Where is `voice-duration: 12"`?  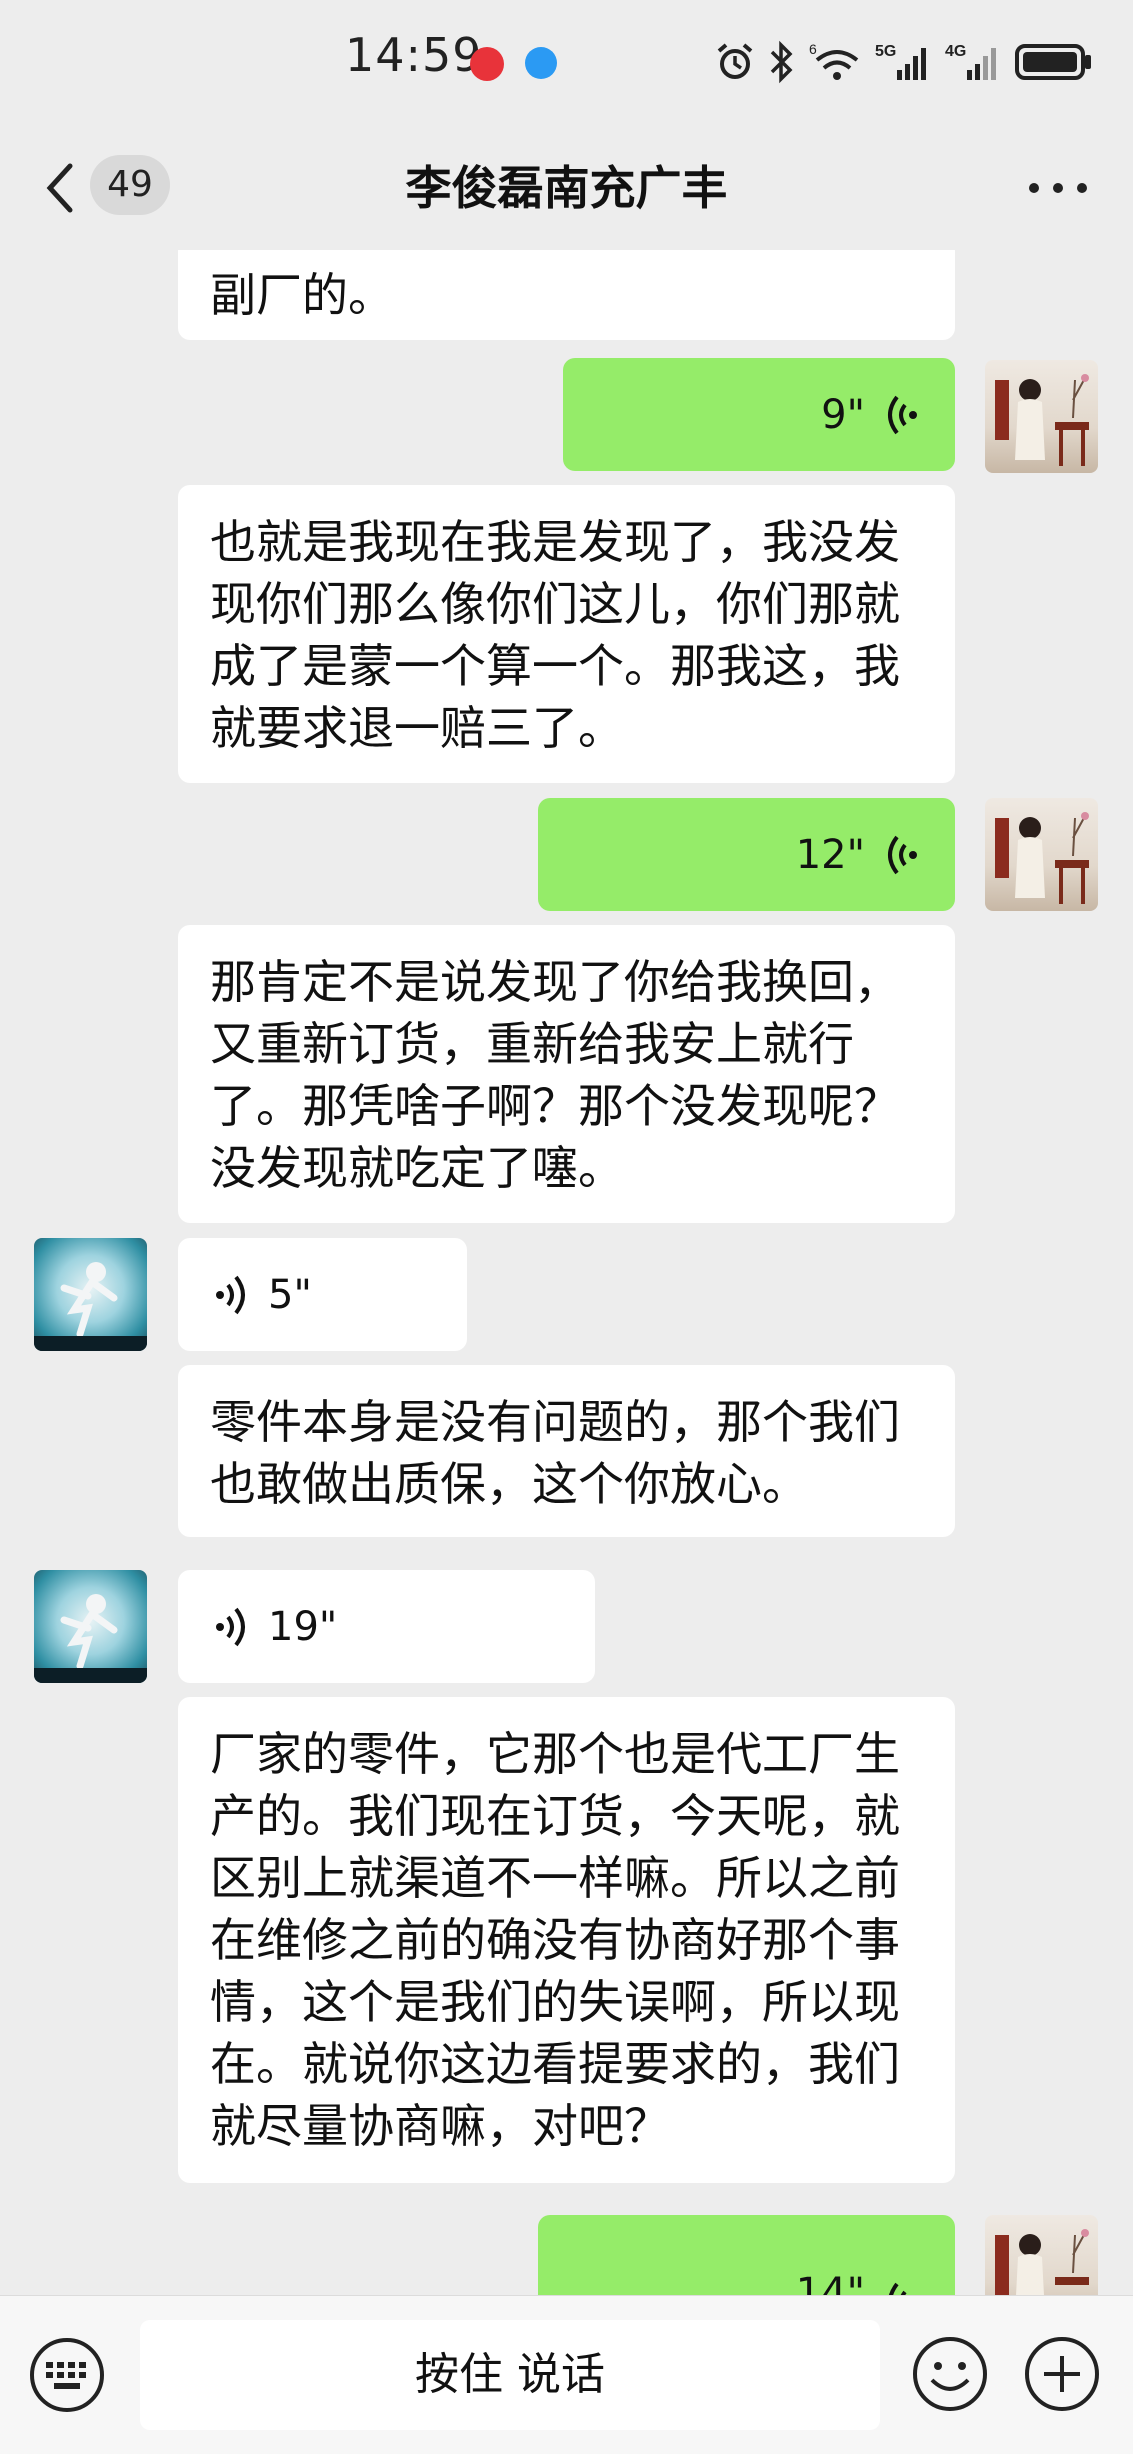
voice-duration: 12" is located at coordinates (830, 854).